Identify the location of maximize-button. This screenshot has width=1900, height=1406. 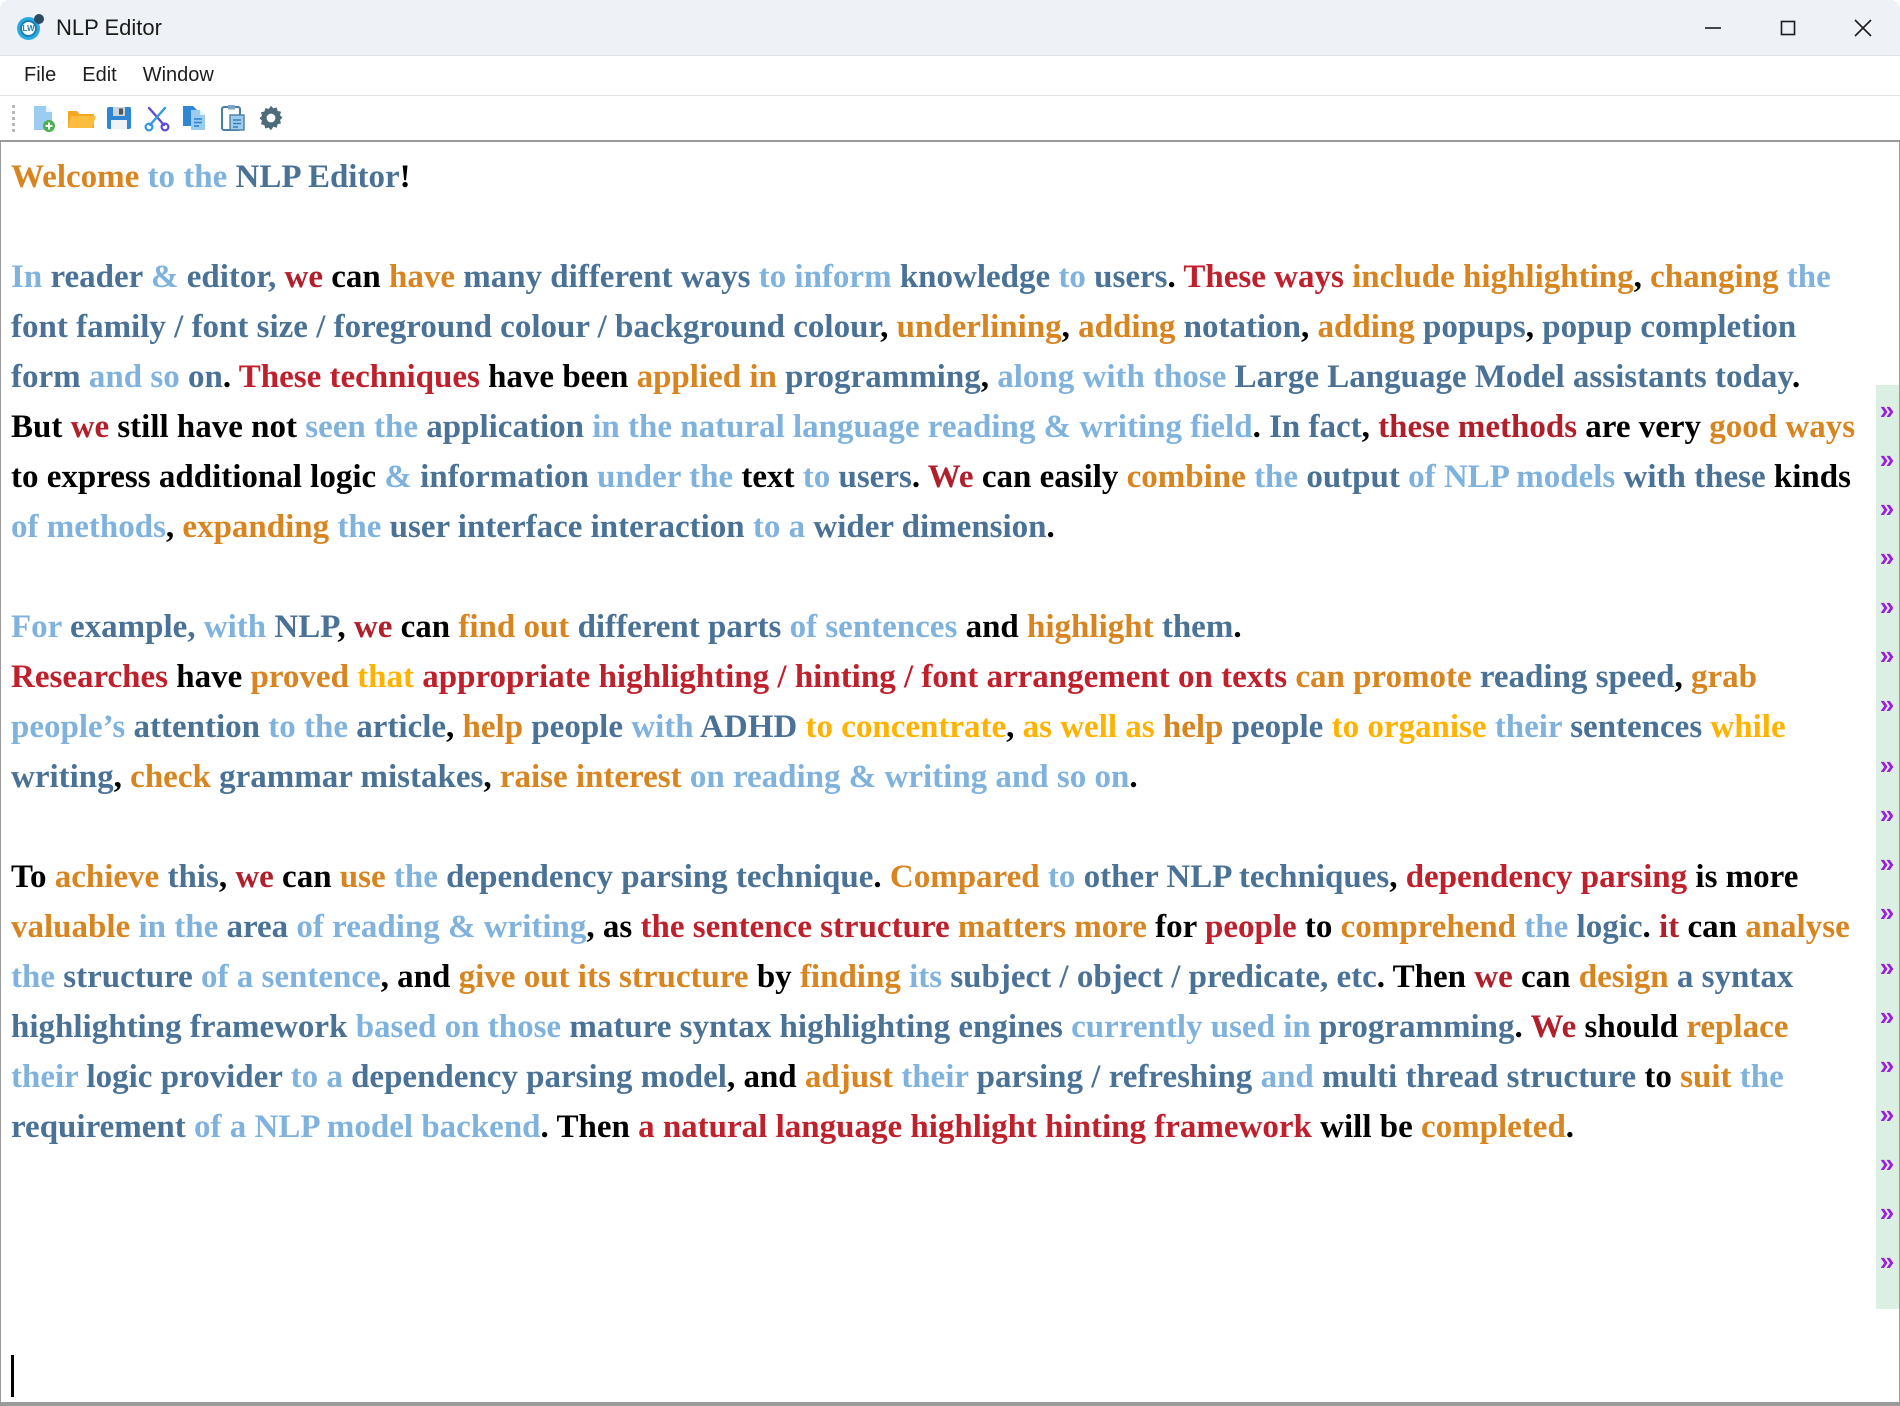
(1787, 28).